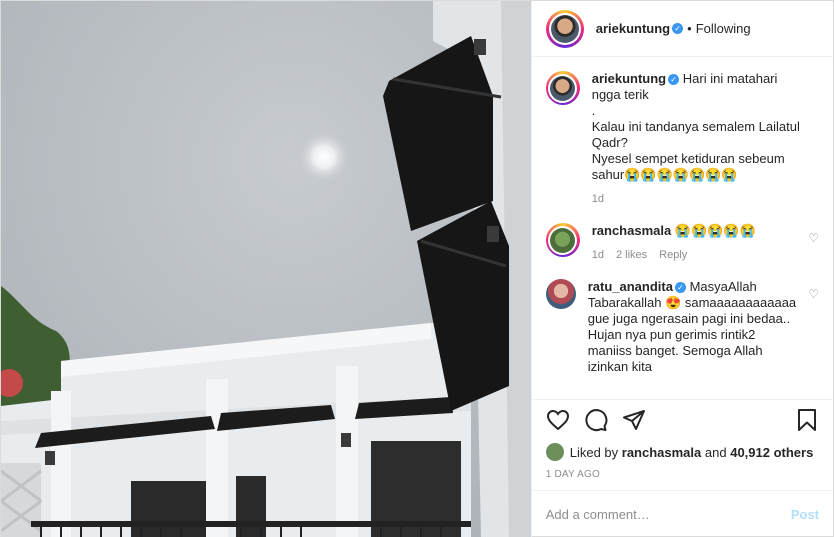 This screenshot has height=537, width=834. Describe the element at coordinates (771, 452) in the screenshot. I see `likes-count: 40,912 others` at that location.